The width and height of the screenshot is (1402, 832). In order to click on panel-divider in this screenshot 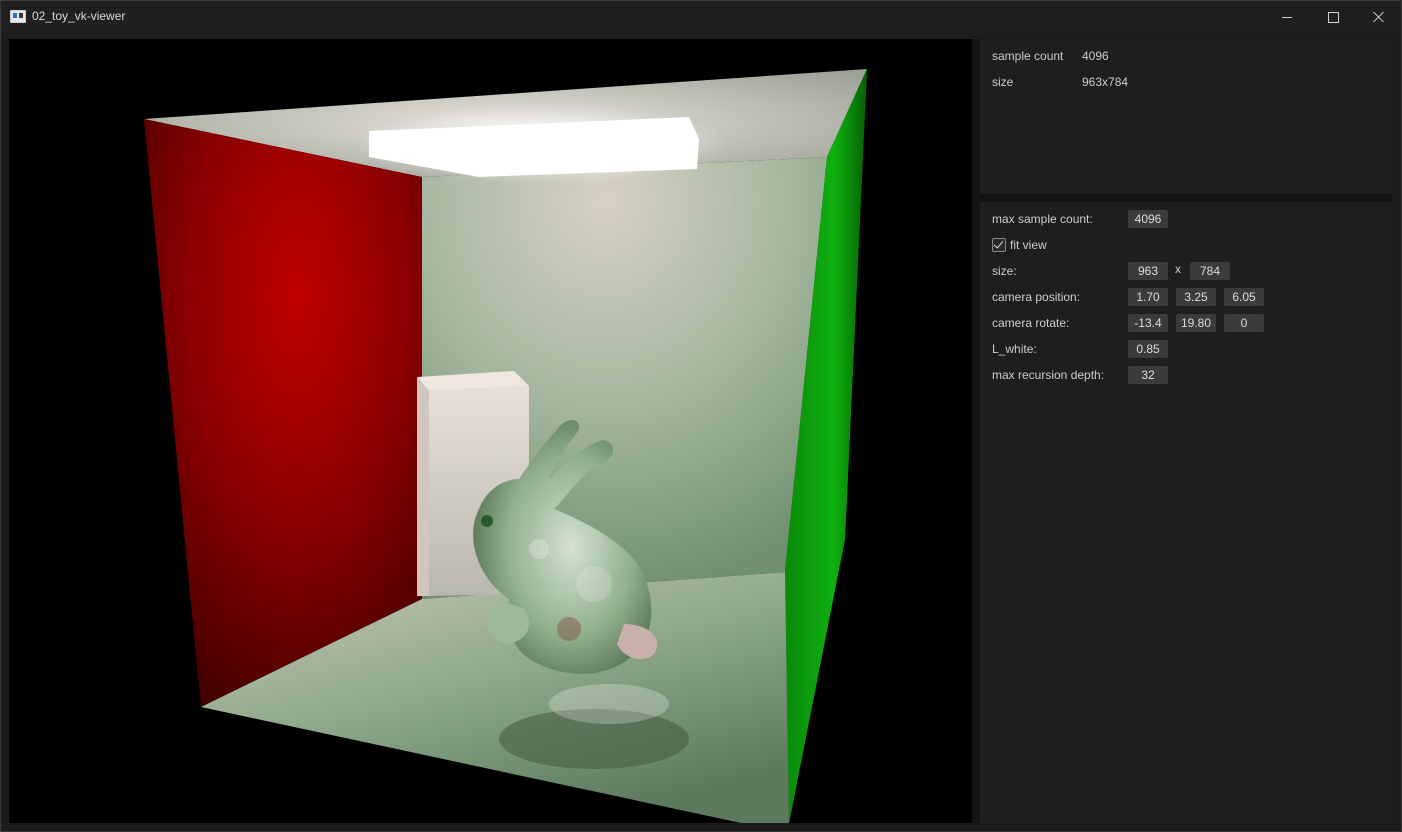, I will do `click(1186, 198)`.